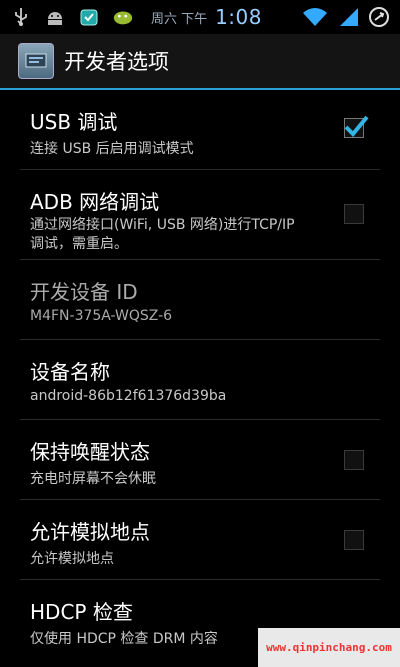 The image size is (400, 667). Describe the element at coordinates (349, 17) in the screenshot. I see `signal-icon` at that location.